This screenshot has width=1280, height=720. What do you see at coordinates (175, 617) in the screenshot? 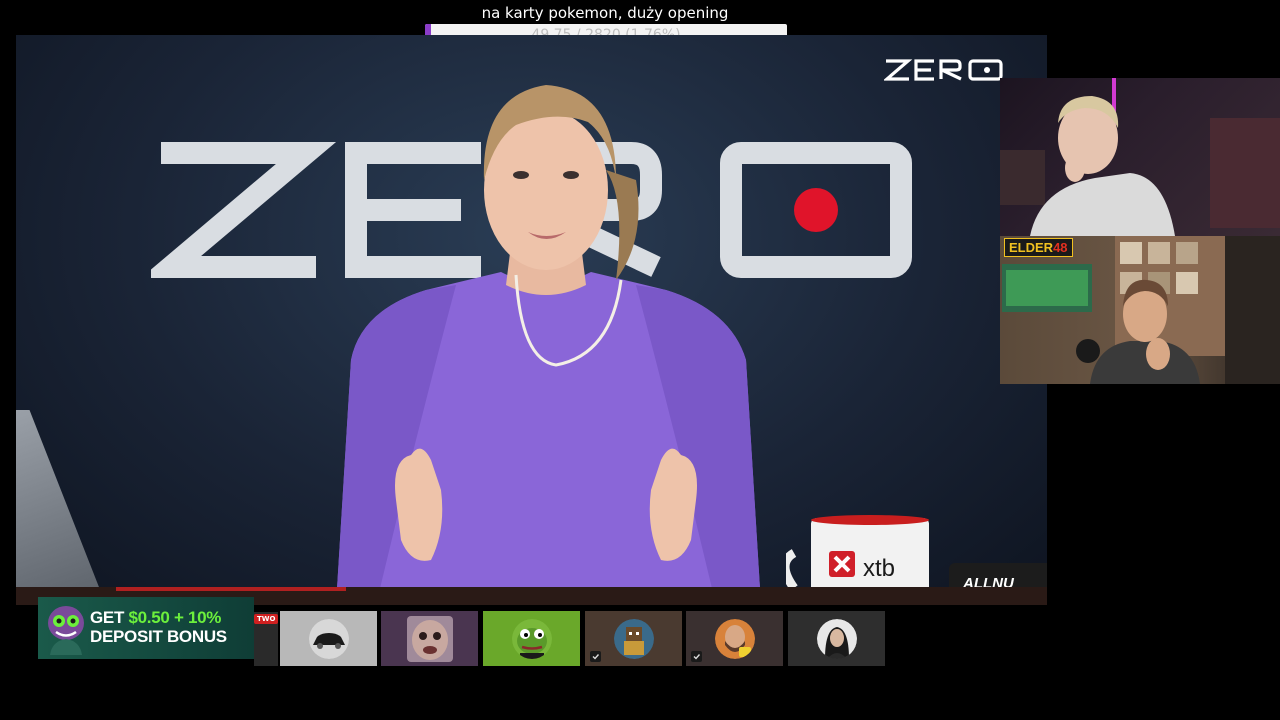
I see `promo-amount: $0.50 + 10%` at bounding box center [175, 617].